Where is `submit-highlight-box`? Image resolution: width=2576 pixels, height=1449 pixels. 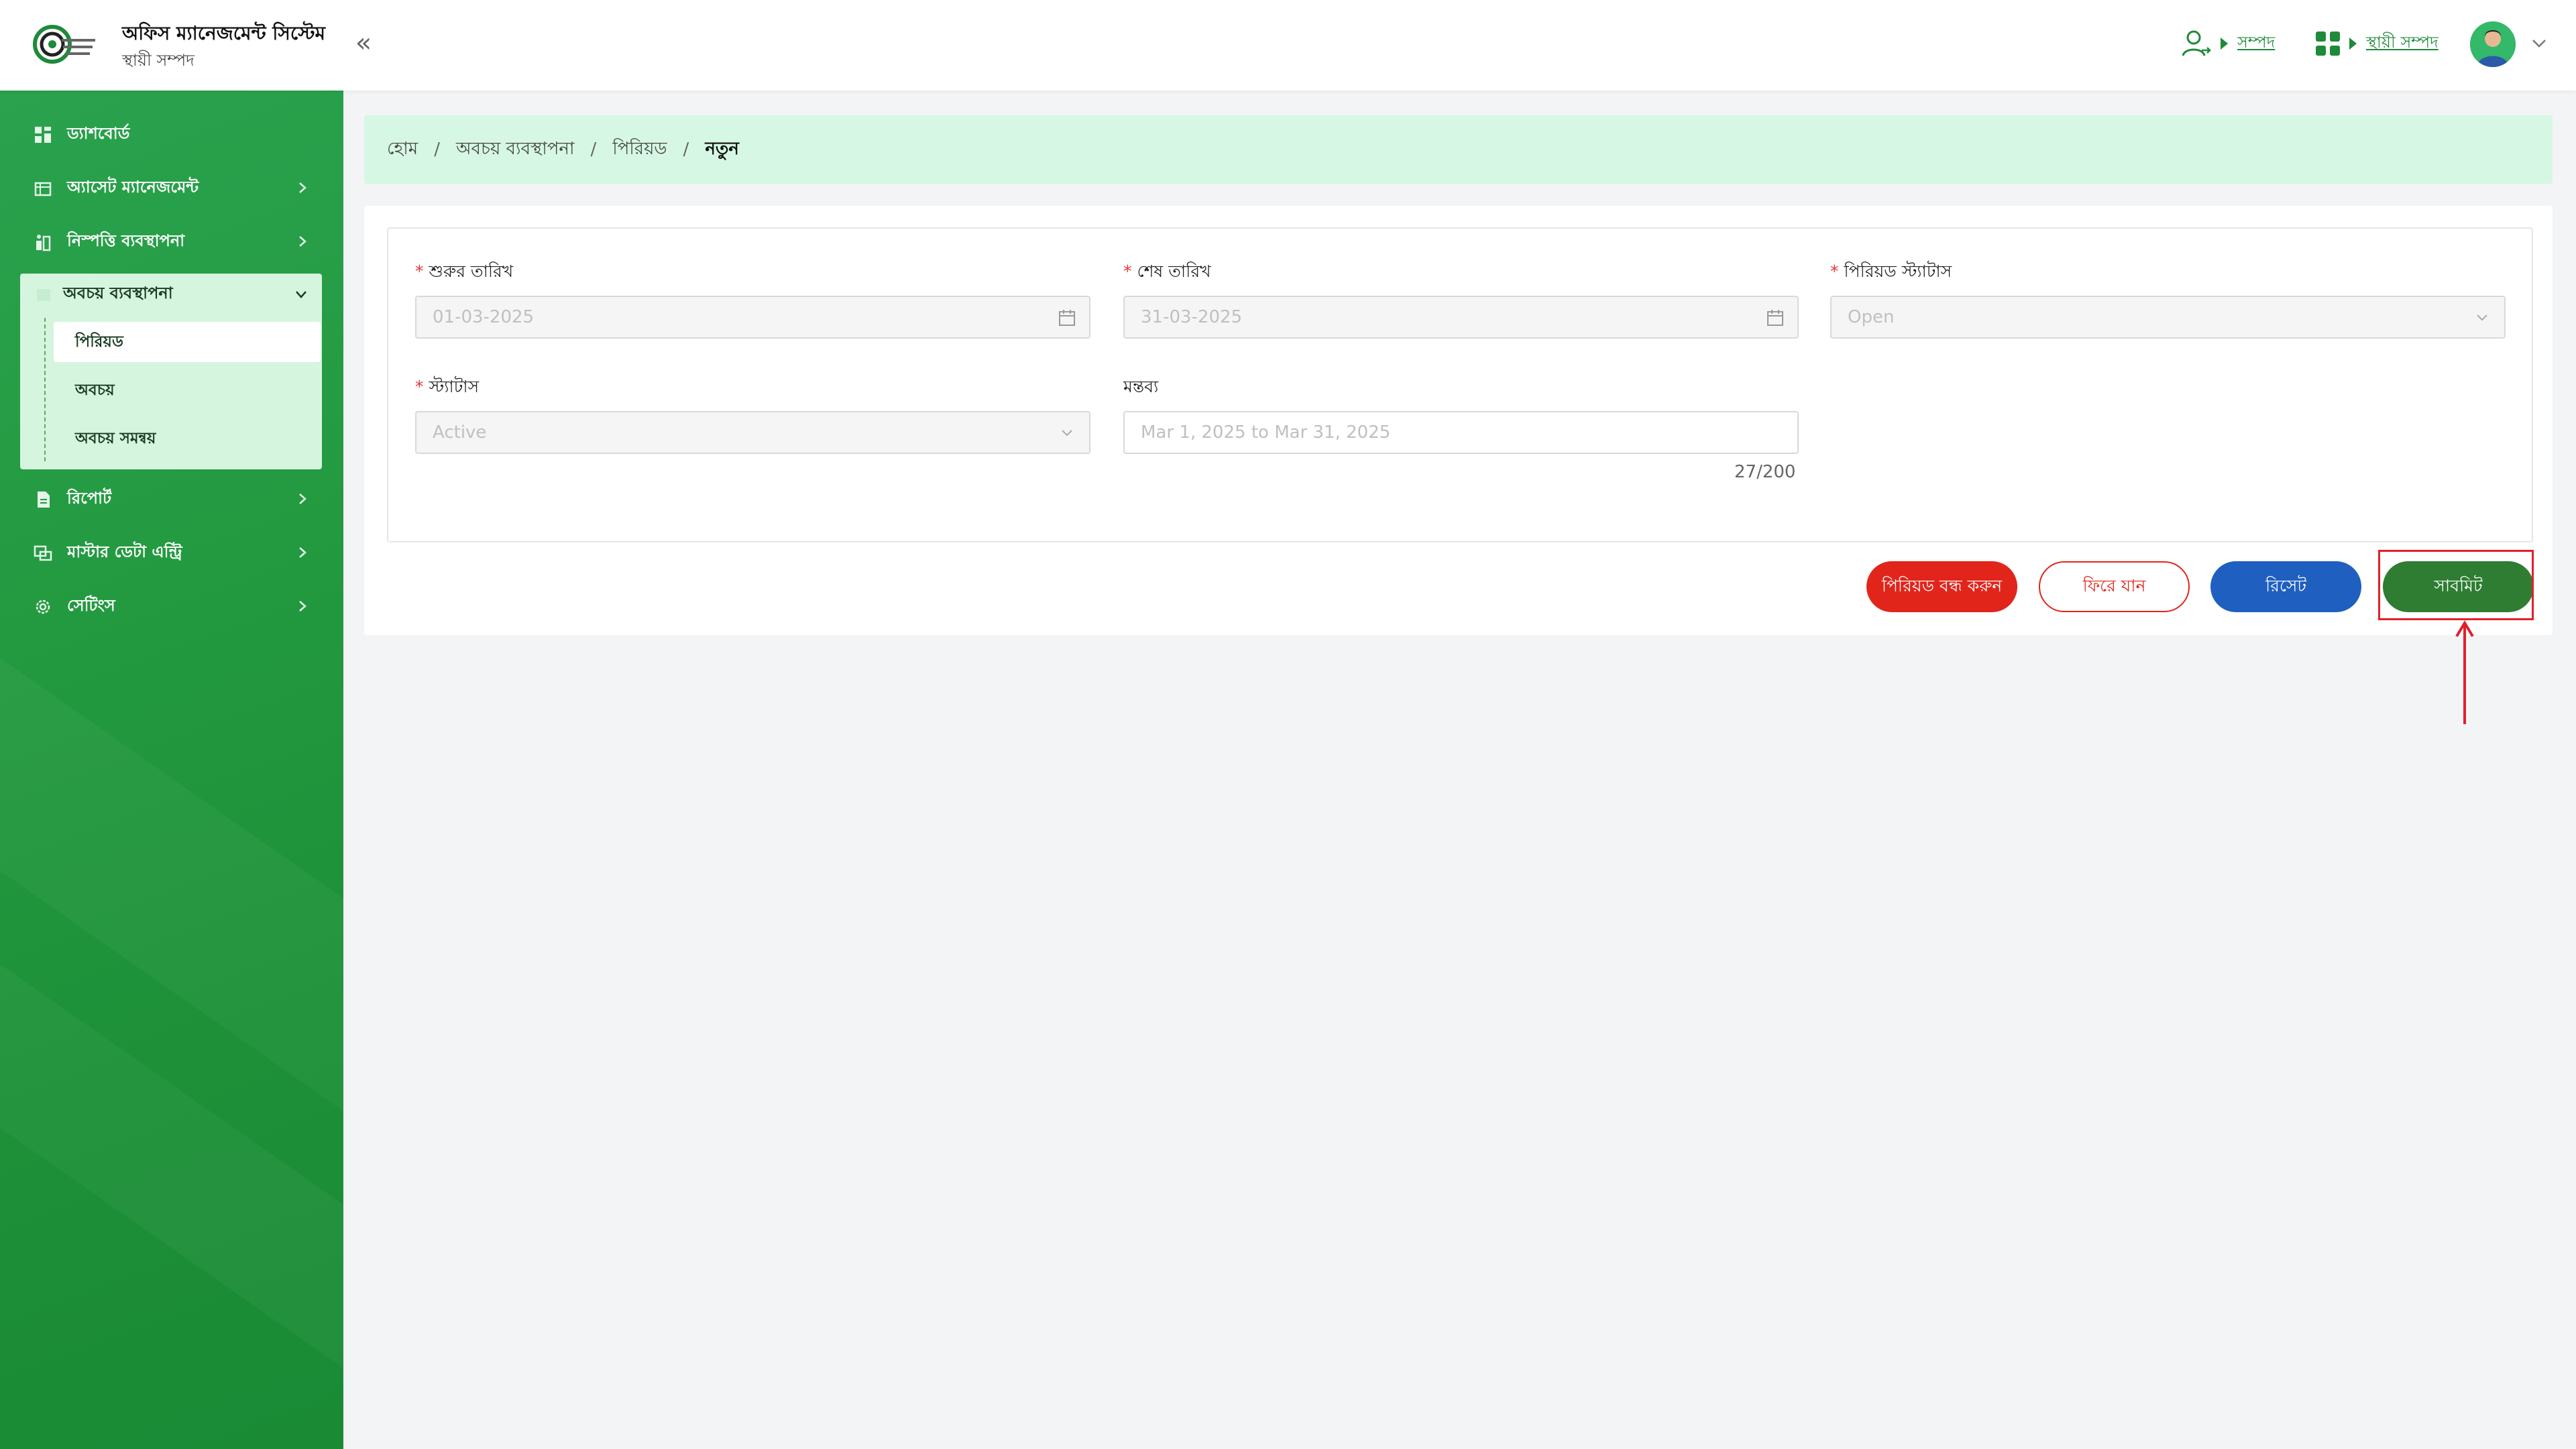 submit-highlight-box is located at coordinates (2456, 585).